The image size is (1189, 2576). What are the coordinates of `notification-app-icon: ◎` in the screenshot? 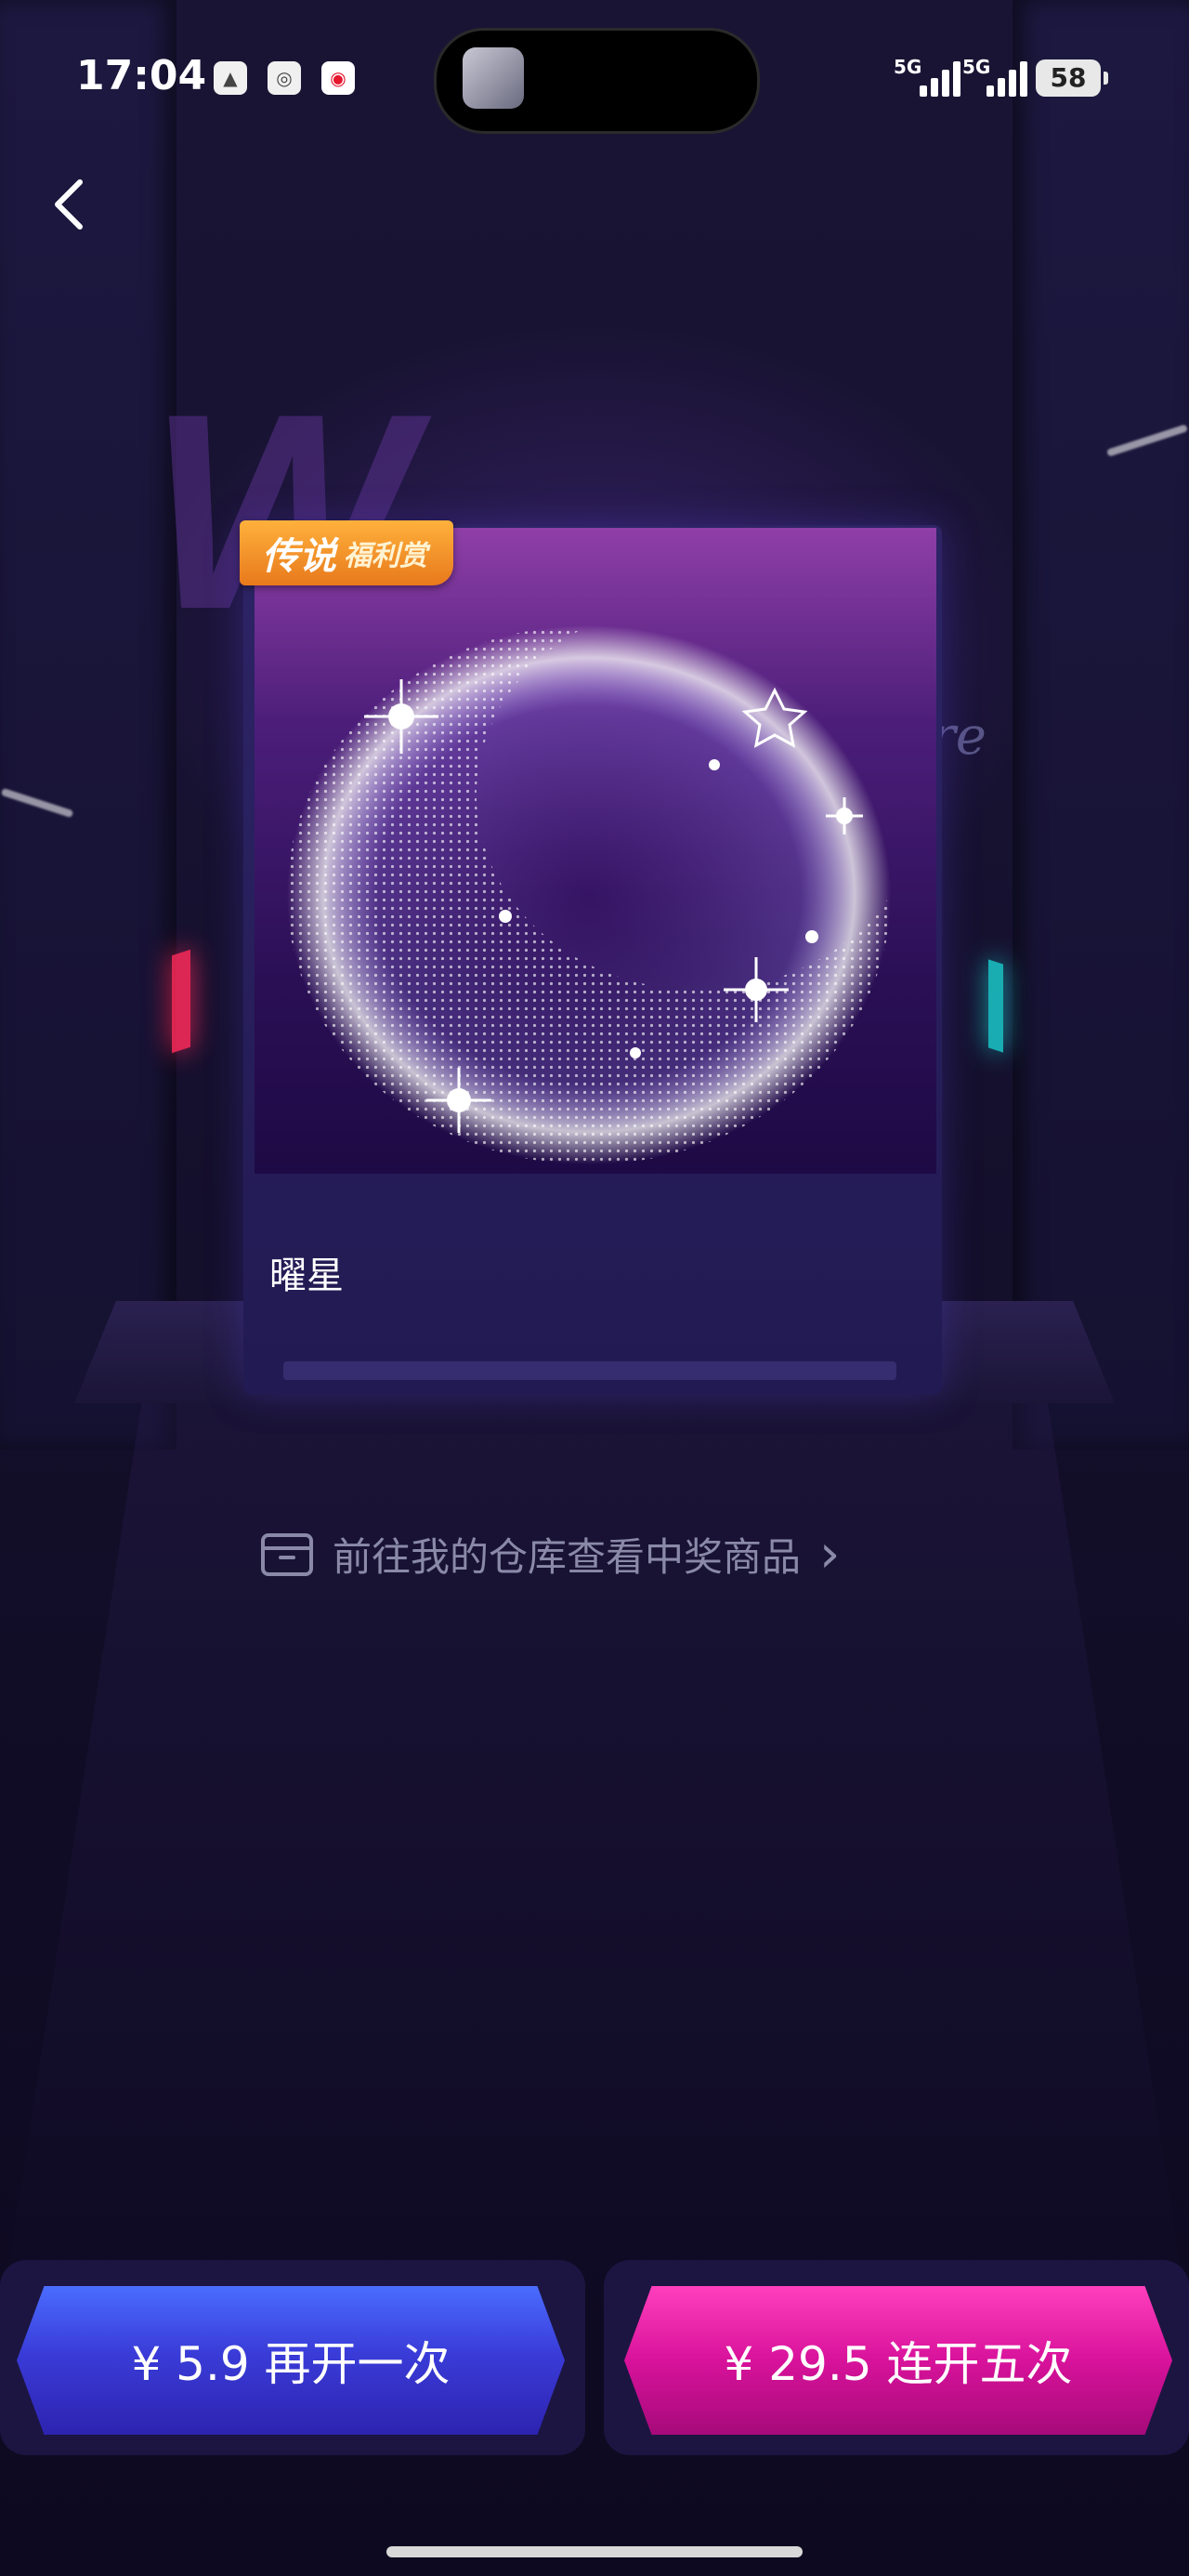 It's located at (284, 78).